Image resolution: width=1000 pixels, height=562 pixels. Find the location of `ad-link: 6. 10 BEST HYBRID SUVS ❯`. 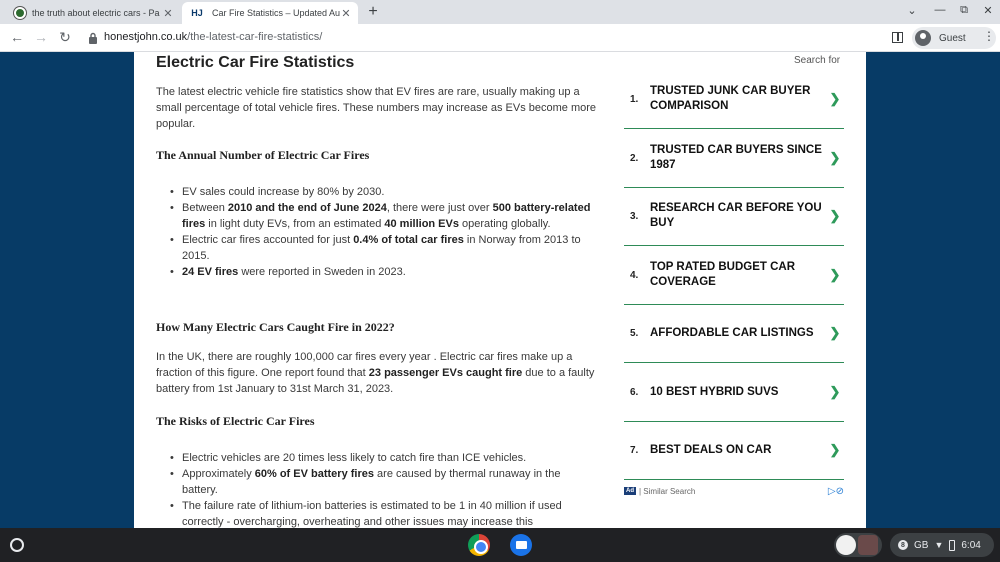

ad-link: 6. 10 BEST HYBRID SUVS ❯ is located at coordinates (734, 392).